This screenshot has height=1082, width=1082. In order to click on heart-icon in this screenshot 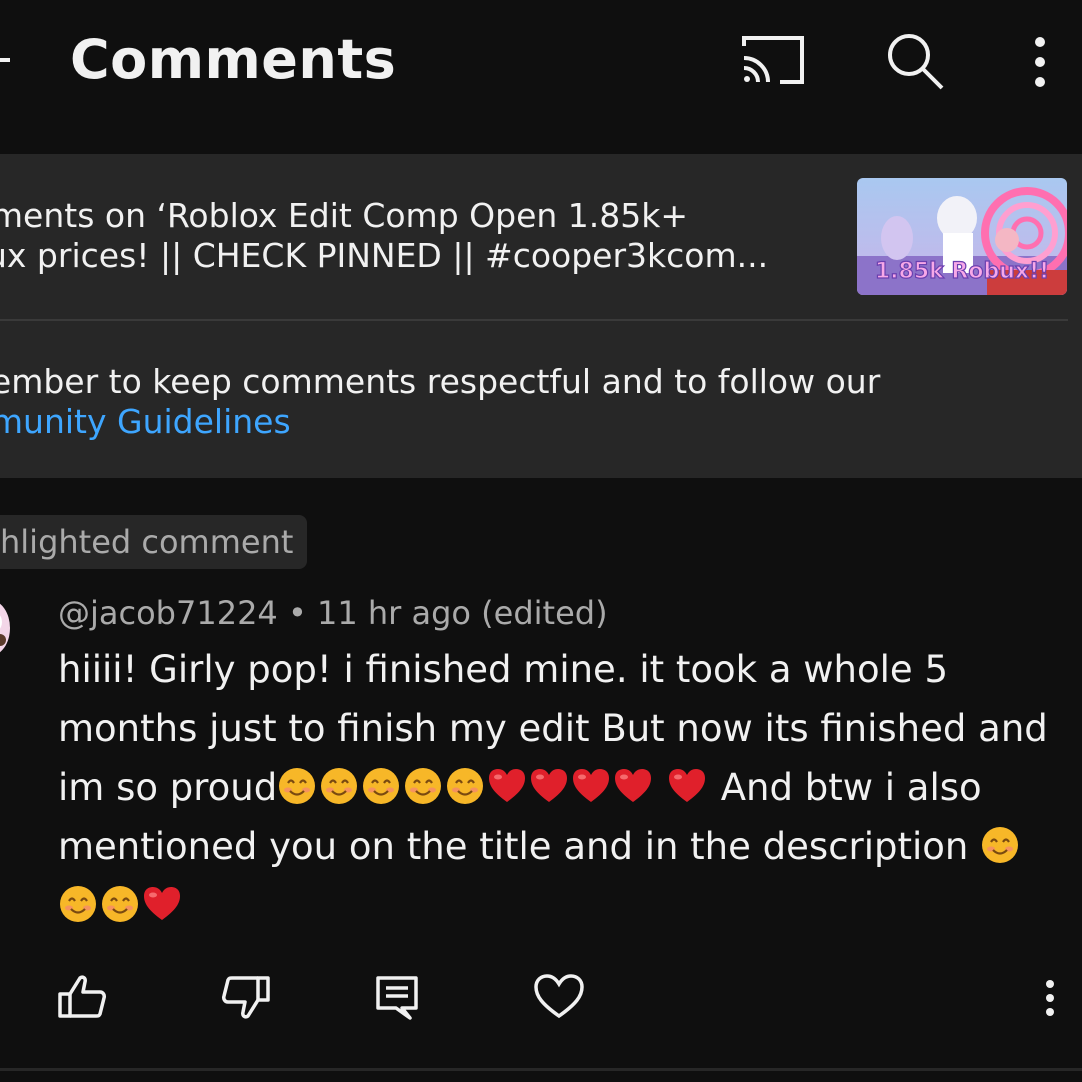, I will do `click(559, 997)`.